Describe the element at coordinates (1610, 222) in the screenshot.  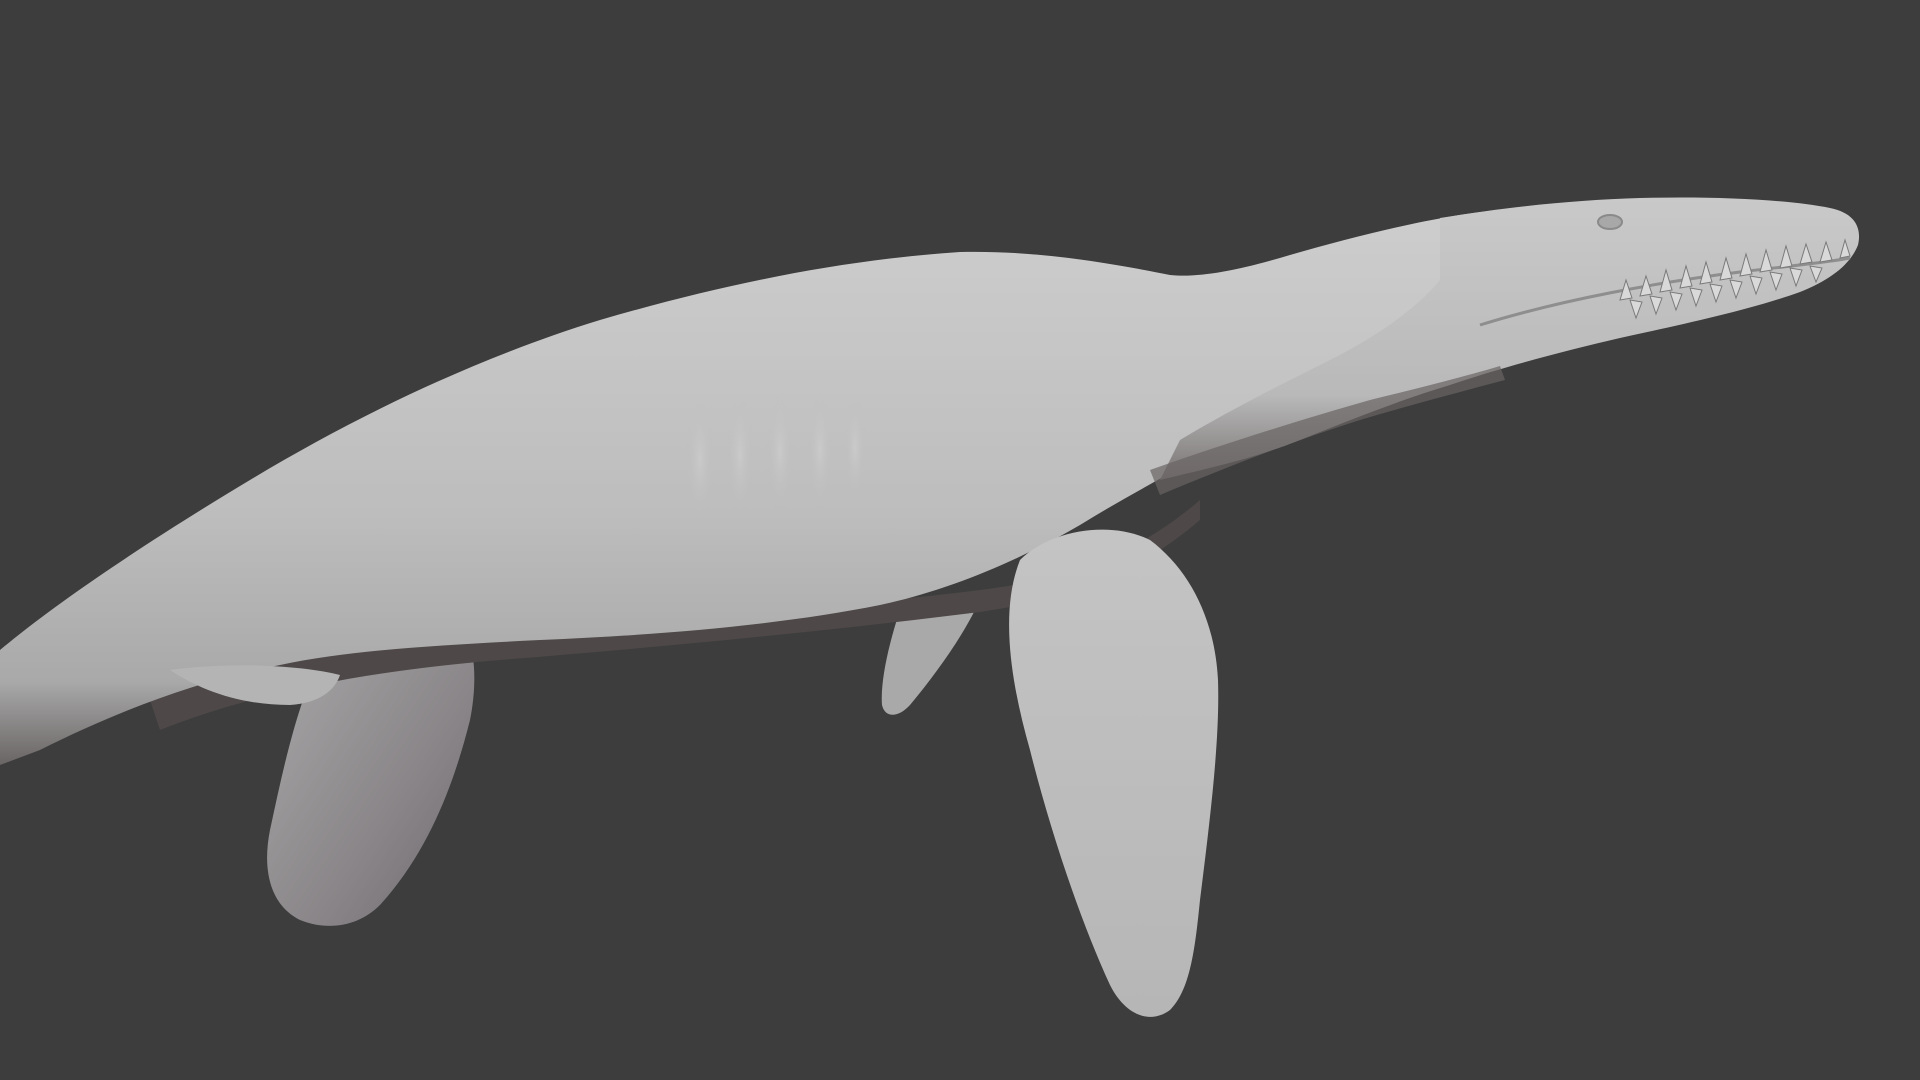
I see `eye` at that location.